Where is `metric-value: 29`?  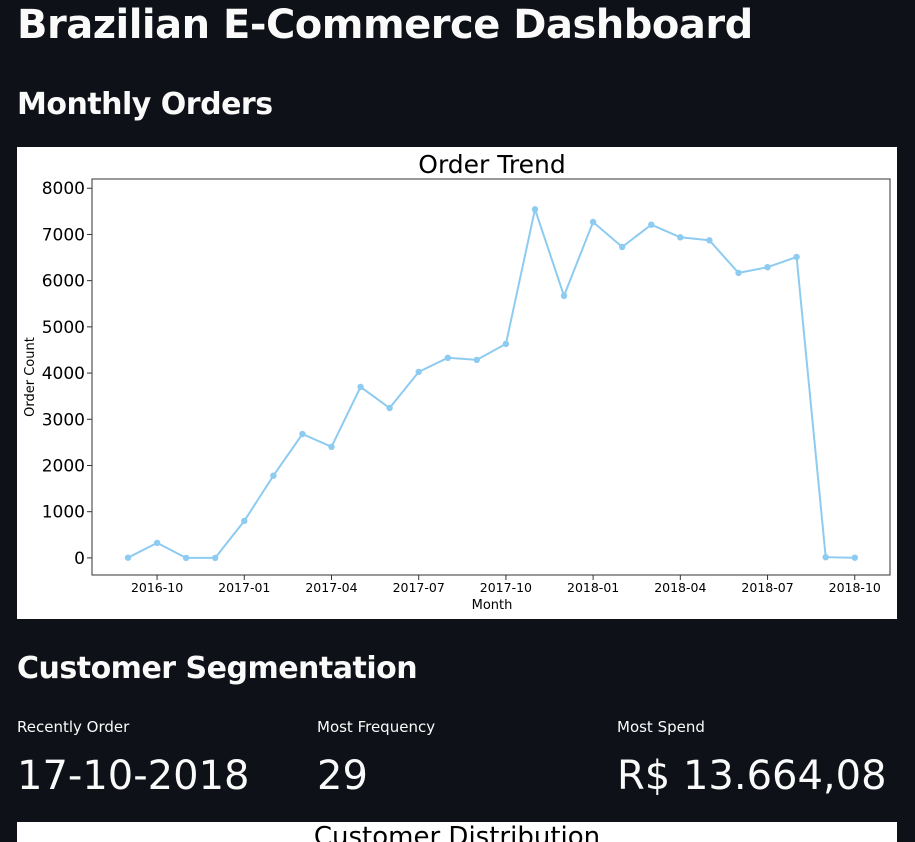 metric-value: 29 is located at coordinates (342, 776).